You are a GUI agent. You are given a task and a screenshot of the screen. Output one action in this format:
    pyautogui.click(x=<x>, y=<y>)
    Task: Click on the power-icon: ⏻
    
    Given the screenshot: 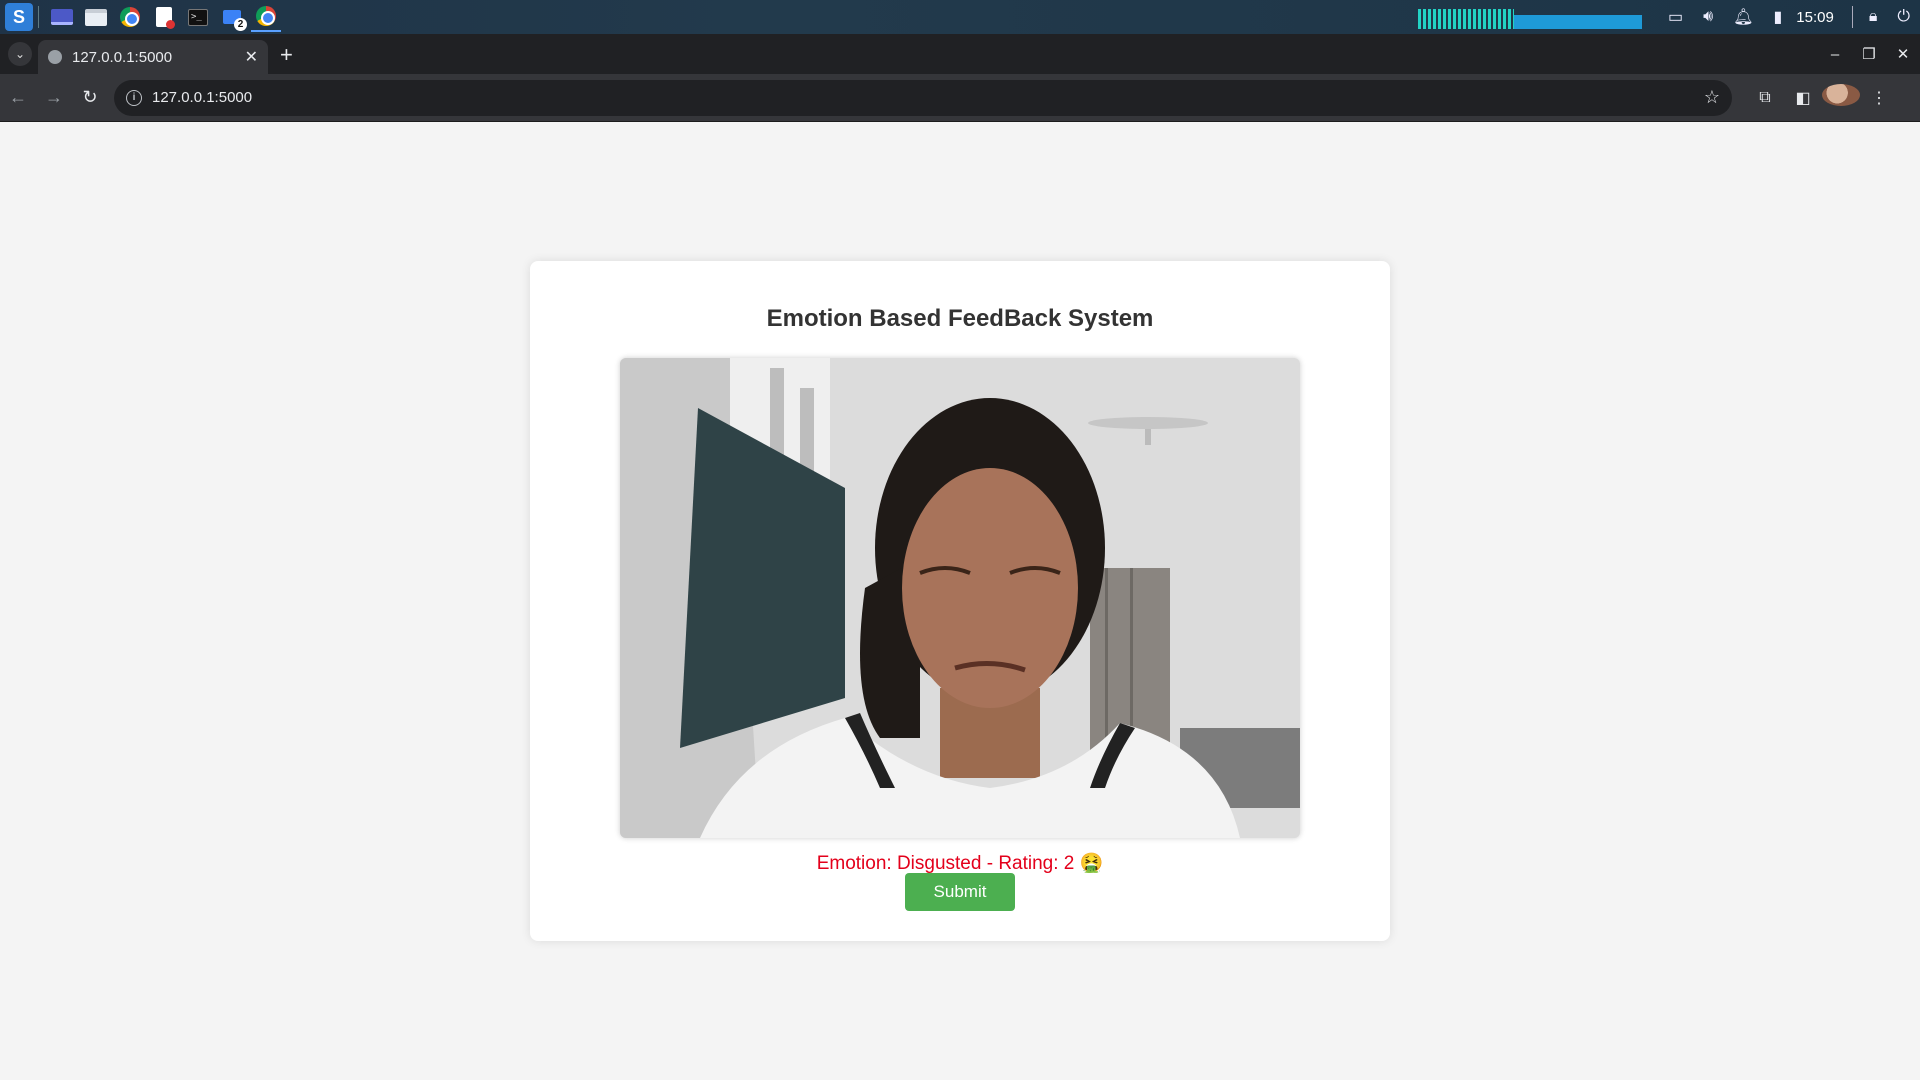 What is the action you would take?
    pyautogui.click(x=1903, y=17)
    